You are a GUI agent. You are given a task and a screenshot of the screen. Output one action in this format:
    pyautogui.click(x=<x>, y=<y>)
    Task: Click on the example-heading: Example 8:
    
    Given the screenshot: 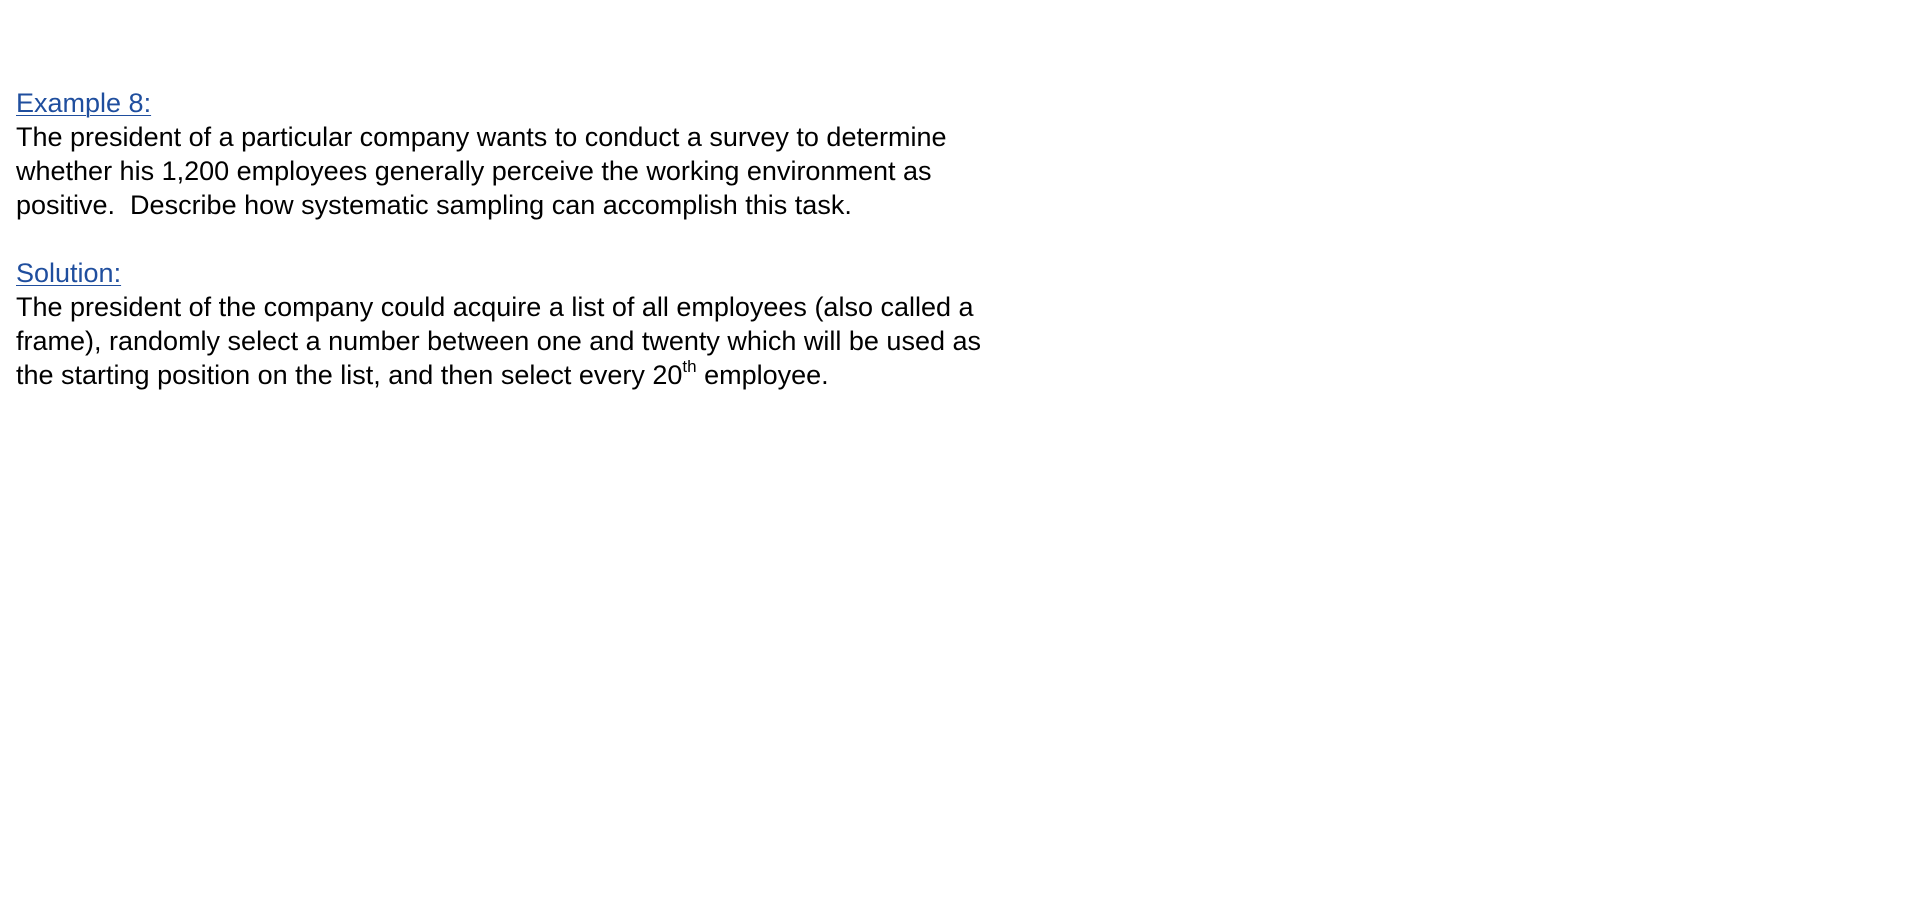 What is the action you would take?
    pyautogui.click(x=84, y=103)
    